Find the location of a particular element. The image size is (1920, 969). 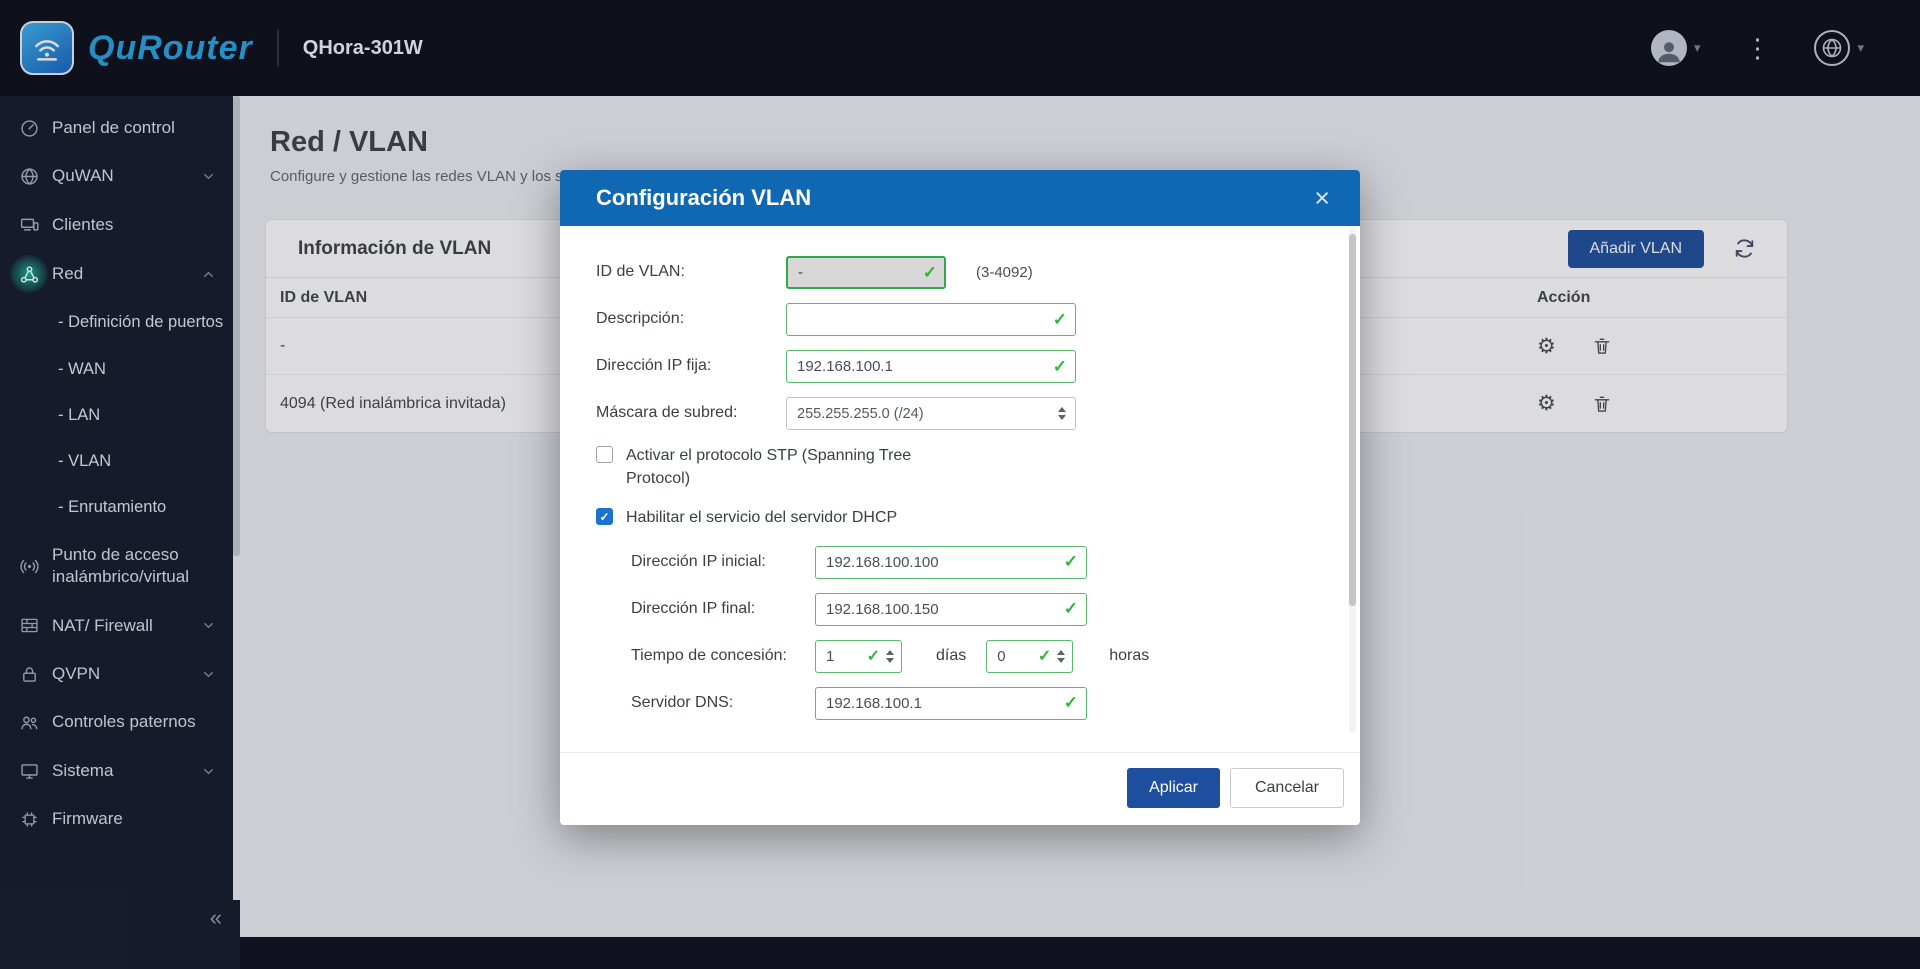

modal-scrollbar is located at coordinates (1352, 480).